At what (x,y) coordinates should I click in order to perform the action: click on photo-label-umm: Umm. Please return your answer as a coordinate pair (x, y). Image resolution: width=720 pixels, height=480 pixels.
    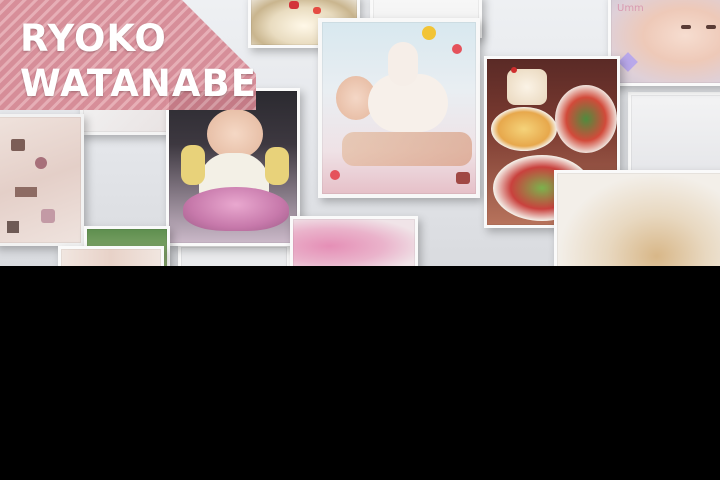
    Looking at the image, I should click on (630, 8).